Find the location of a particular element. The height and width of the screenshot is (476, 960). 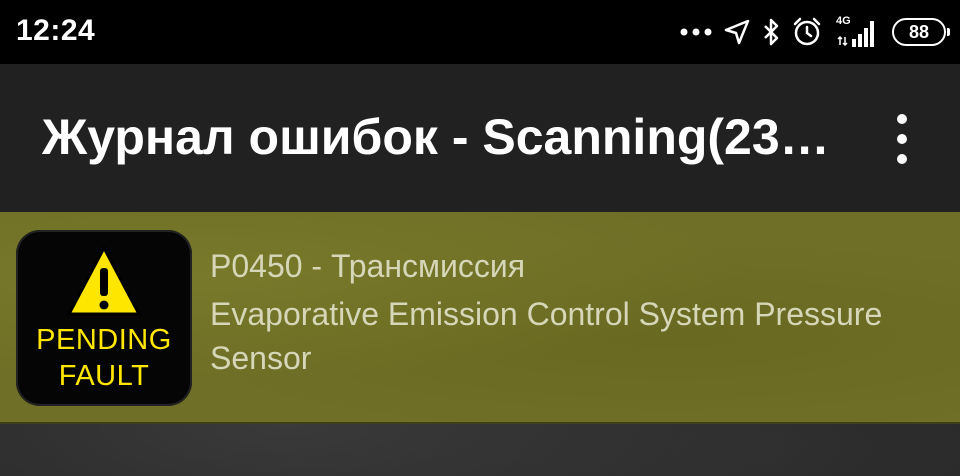

badge-text-pending: PENDING is located at coordinates (104, 340).